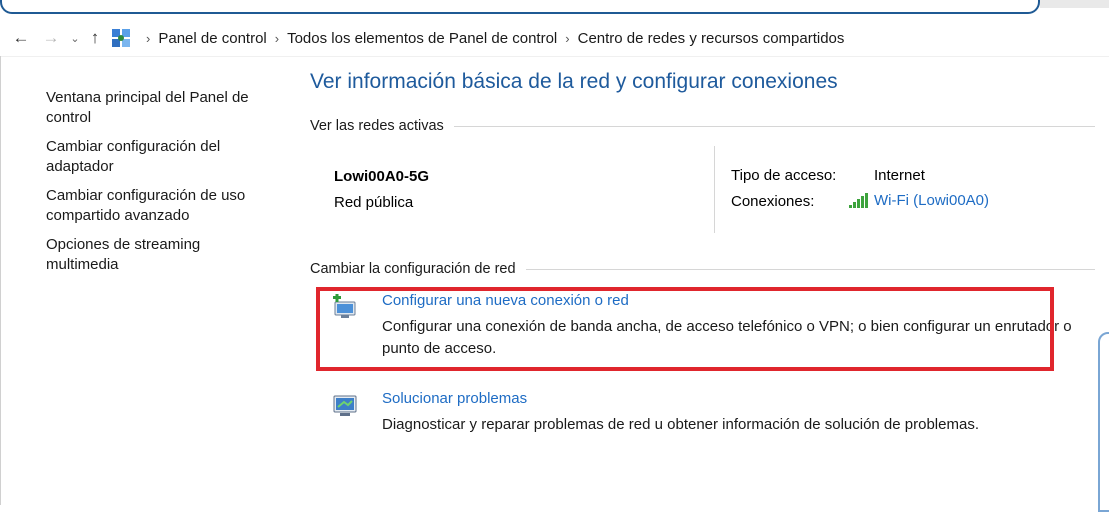 Image resolution: width=1109 pixels, height=512 pixels. What do you see at coordinates (161, 157) in the screenshot?
I see `sidebar-item-cambiar-adaptador: Cambiar configuración del adaptador` at bounding box center [161, 157].